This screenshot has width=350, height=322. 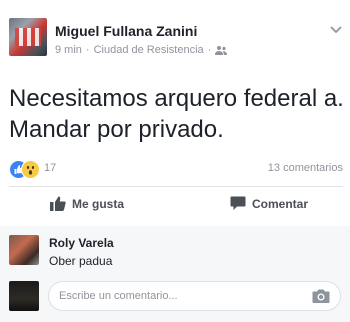 I want to click on camera-icon, so click(x=321, y=296).